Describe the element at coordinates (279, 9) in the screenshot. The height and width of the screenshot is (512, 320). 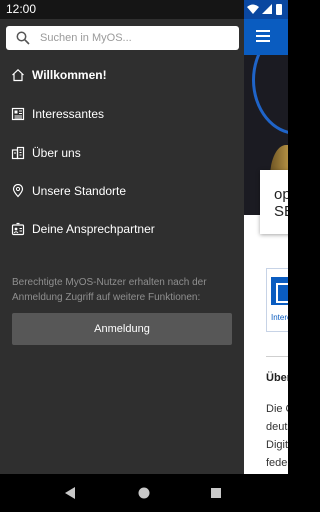
I see `battery-icon` at that location.